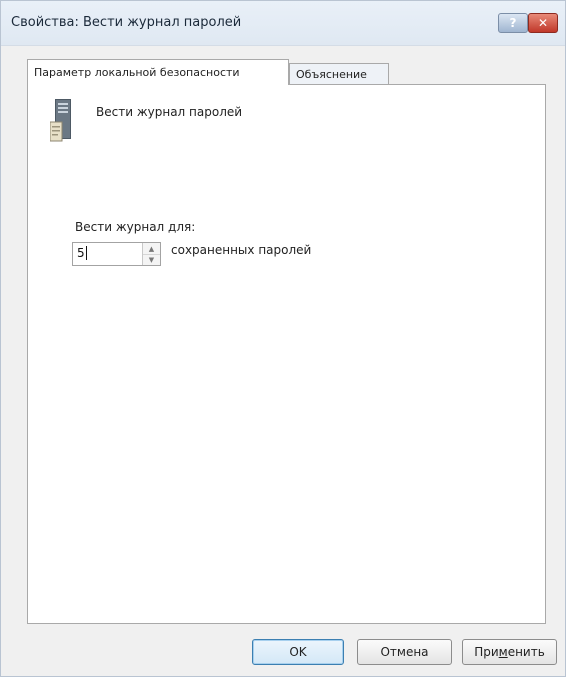 Image resolution: width=566 pixels, height=677 pixels. Describe the element at coordinates (151, 248) in the screenshot. I see `chevron-up-icon: ▲` at that location.